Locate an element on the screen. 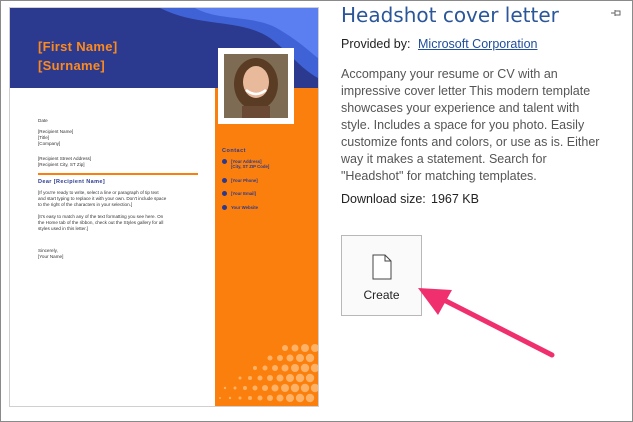 The height and width of the screenshot is (422, 633). download-size-value: 1967 KB is located at coordinates (455, 199).